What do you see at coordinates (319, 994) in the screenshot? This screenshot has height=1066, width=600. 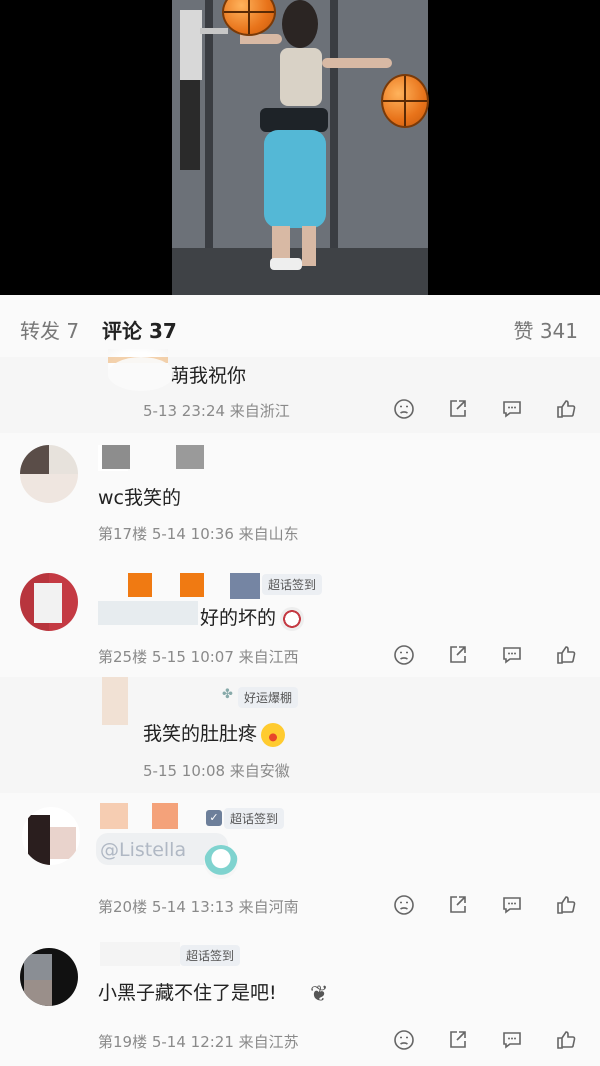 I see `butterfly-sticker-icon: ❦` at bounding box center [319, 994].